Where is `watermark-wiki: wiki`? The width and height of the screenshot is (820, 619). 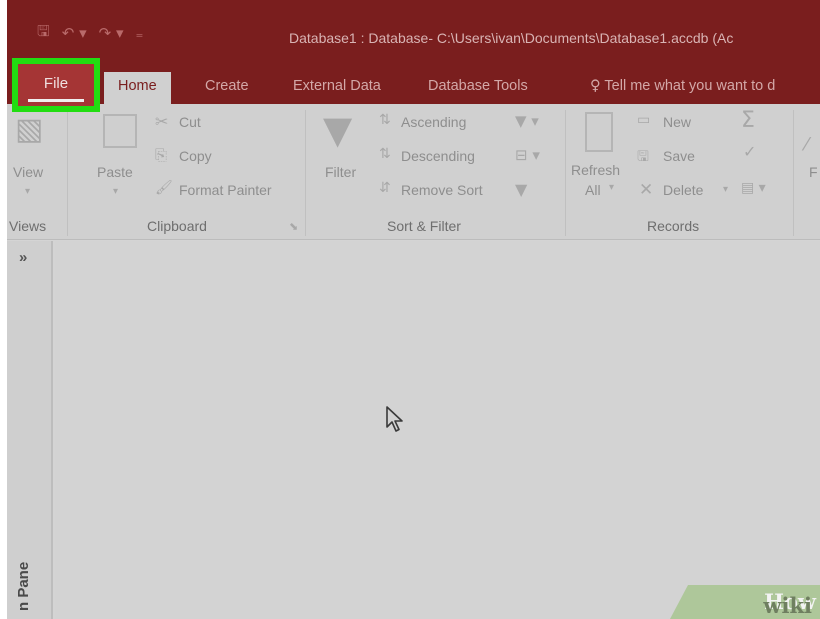 watermark-wiki: wiki is located at coordinates (787, 605).